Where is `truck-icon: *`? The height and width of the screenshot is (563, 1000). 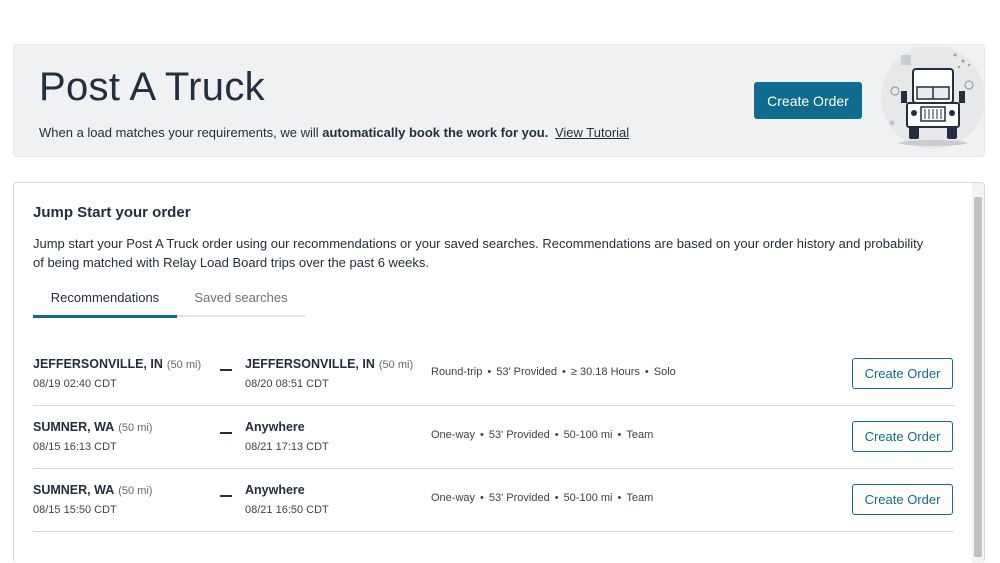 truck-icon: * is located at coordinates (933, 98).